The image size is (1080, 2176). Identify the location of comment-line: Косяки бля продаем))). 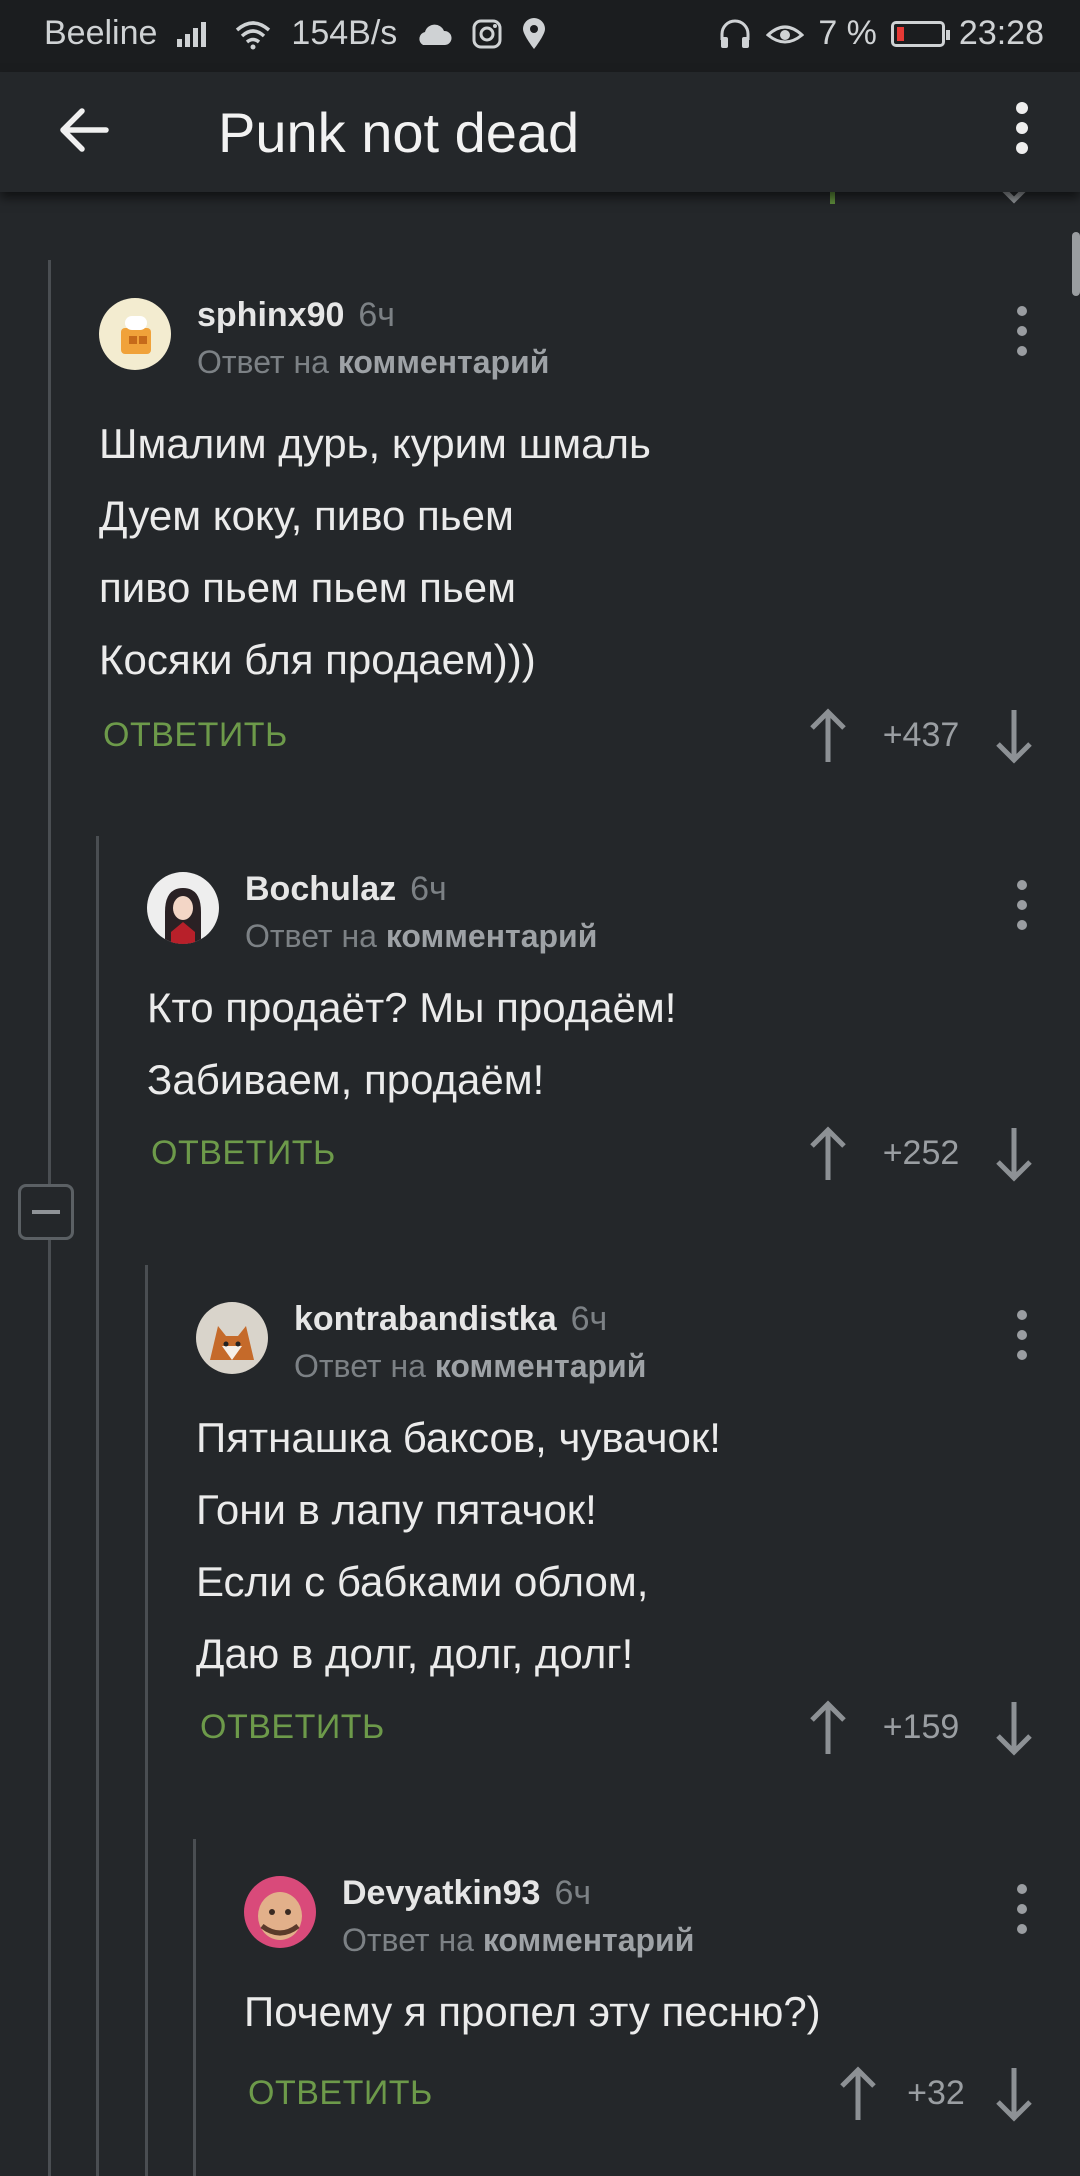
(317, 659).